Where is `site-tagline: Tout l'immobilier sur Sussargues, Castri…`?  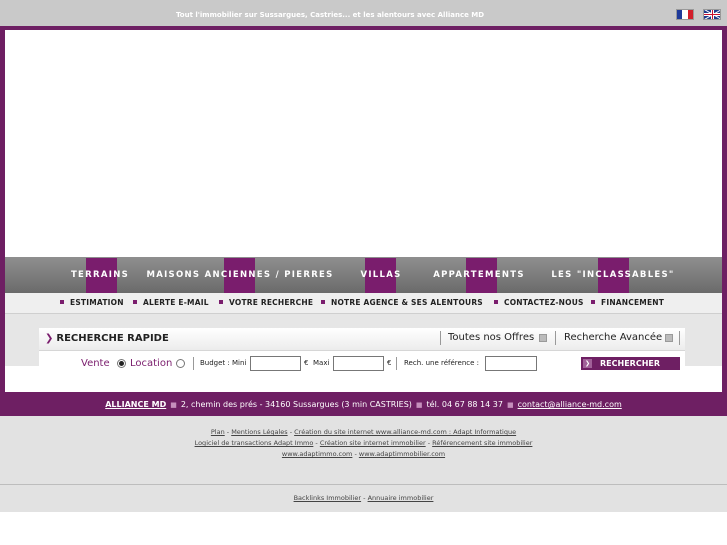
site-tagline: Tout l'immobilier sur Sussargues, Castri… is located at coordinates (330, 15).